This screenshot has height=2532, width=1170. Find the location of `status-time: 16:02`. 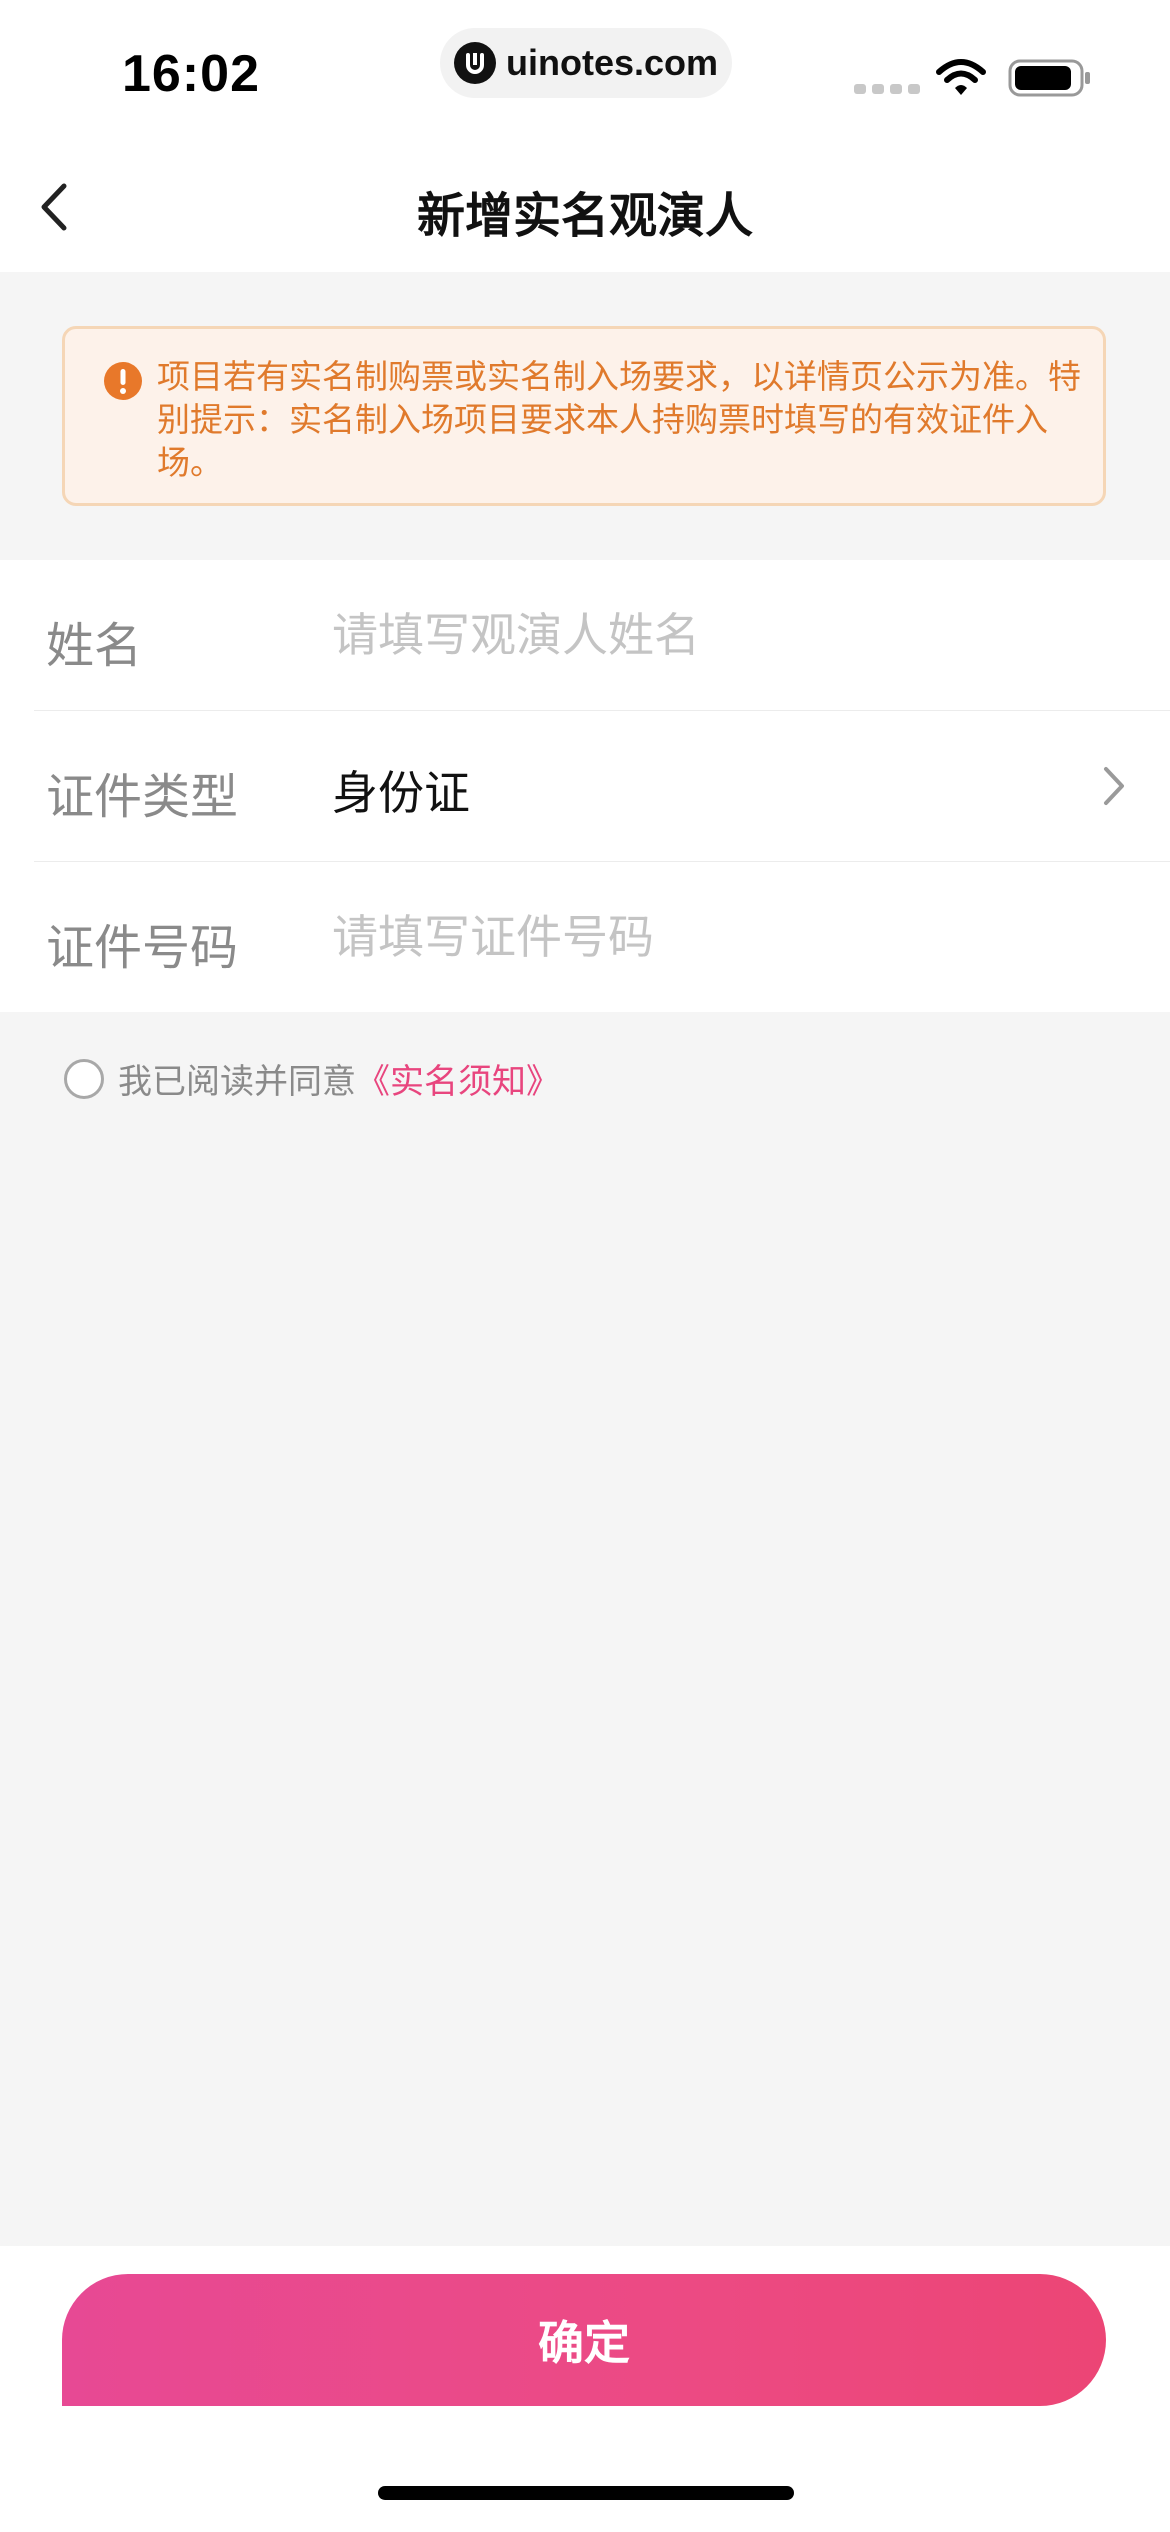

status-time: 16:02 is located at coordinates (191, 74).